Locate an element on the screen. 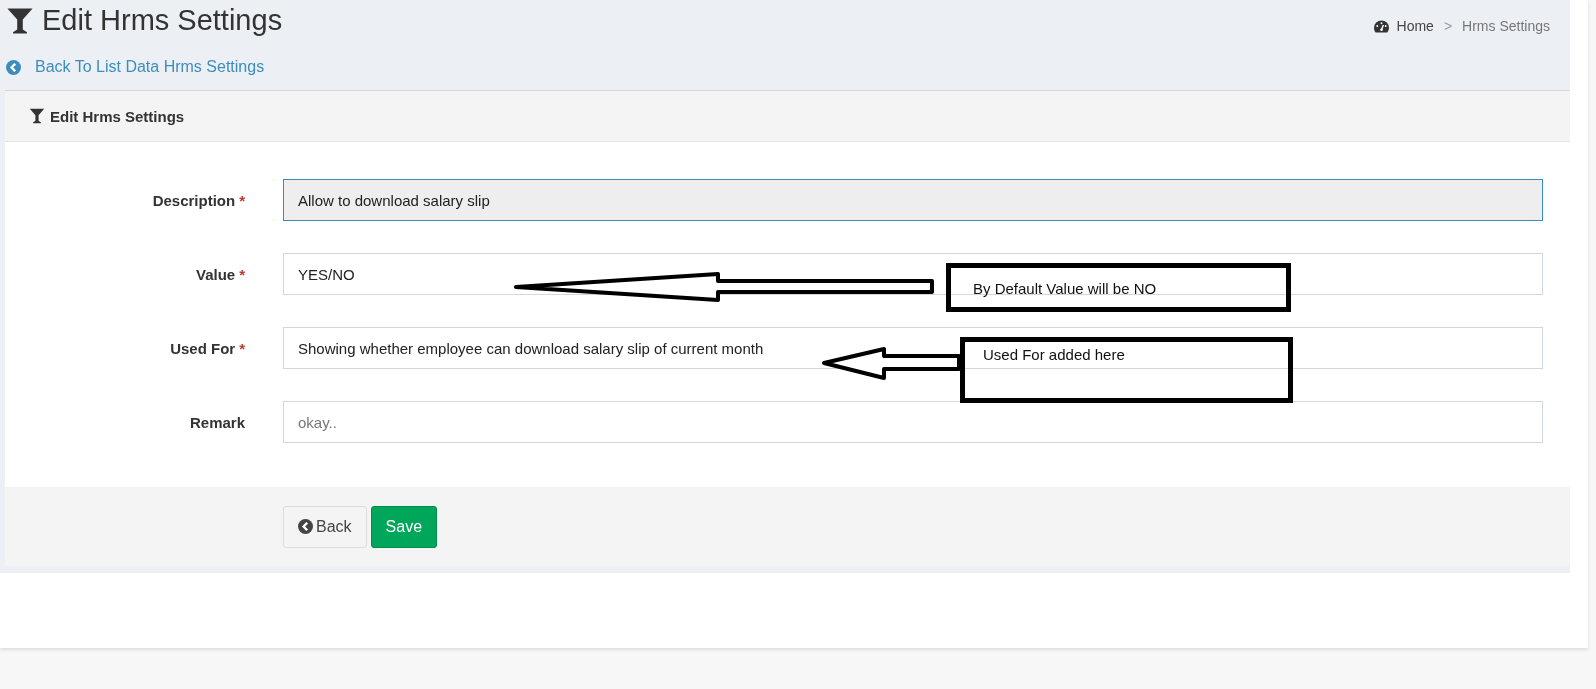  breadcrumb-link: Home is located at coordinates (1415, 26).